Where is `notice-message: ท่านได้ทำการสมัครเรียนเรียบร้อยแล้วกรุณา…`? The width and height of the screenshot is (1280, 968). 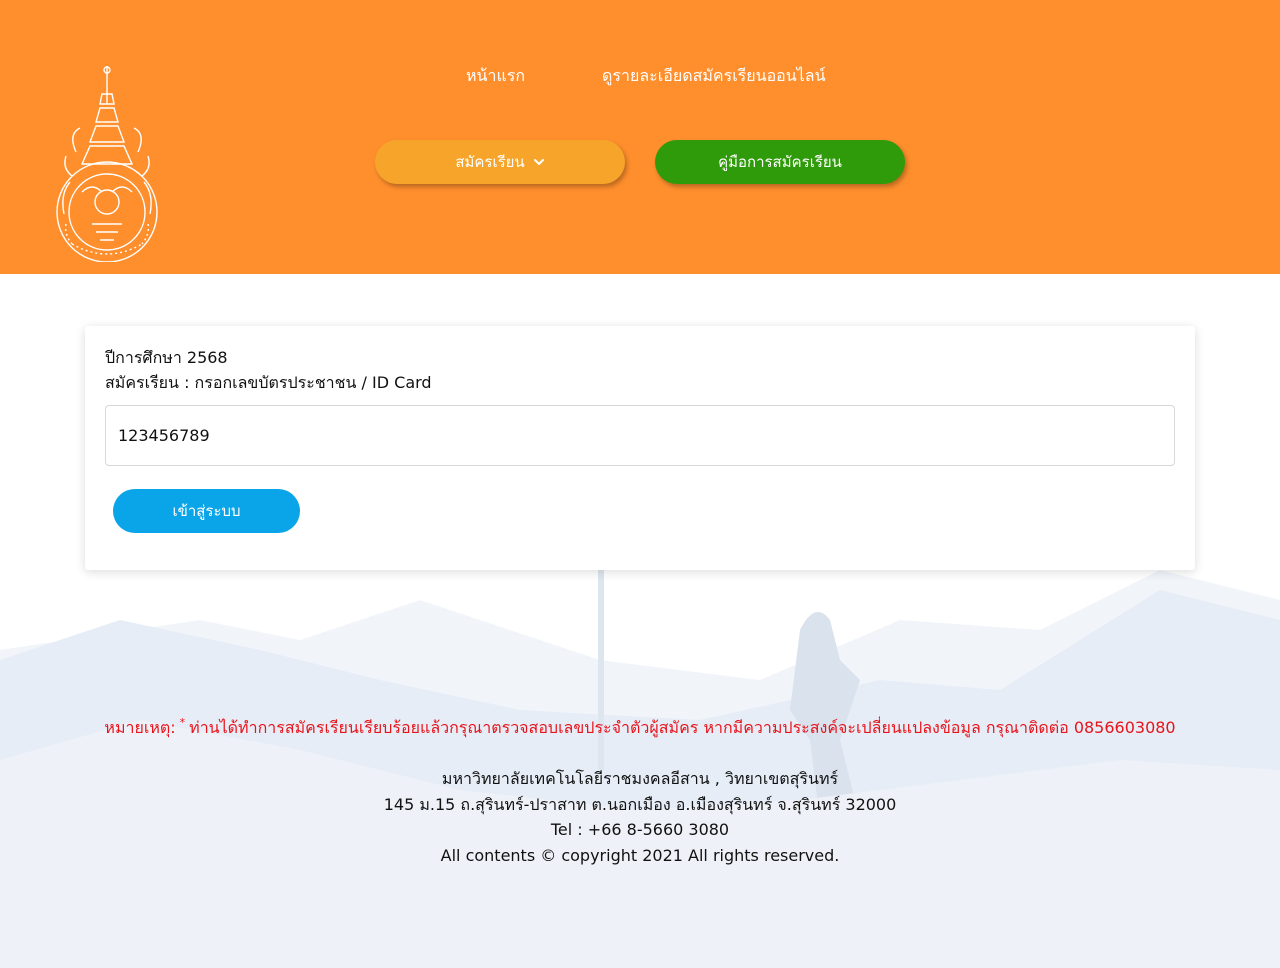
notice-message: ท่านได้ทำการสมัครเรียนเรียบร้อยแล้วกรุณา… is located at coordinates (682, 727).